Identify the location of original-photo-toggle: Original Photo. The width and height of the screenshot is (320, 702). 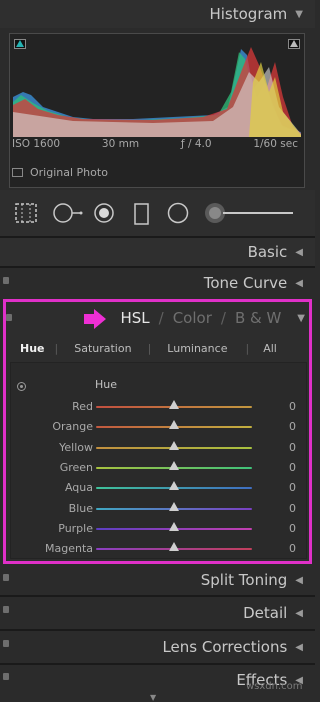
(60, 172).